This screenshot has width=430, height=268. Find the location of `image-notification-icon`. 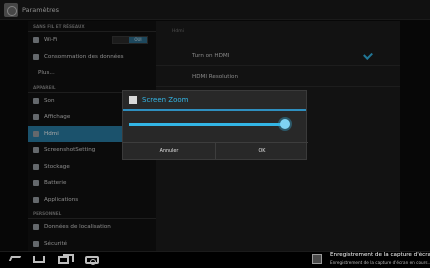

image-notification-icon is located at coordinates (317, 259).